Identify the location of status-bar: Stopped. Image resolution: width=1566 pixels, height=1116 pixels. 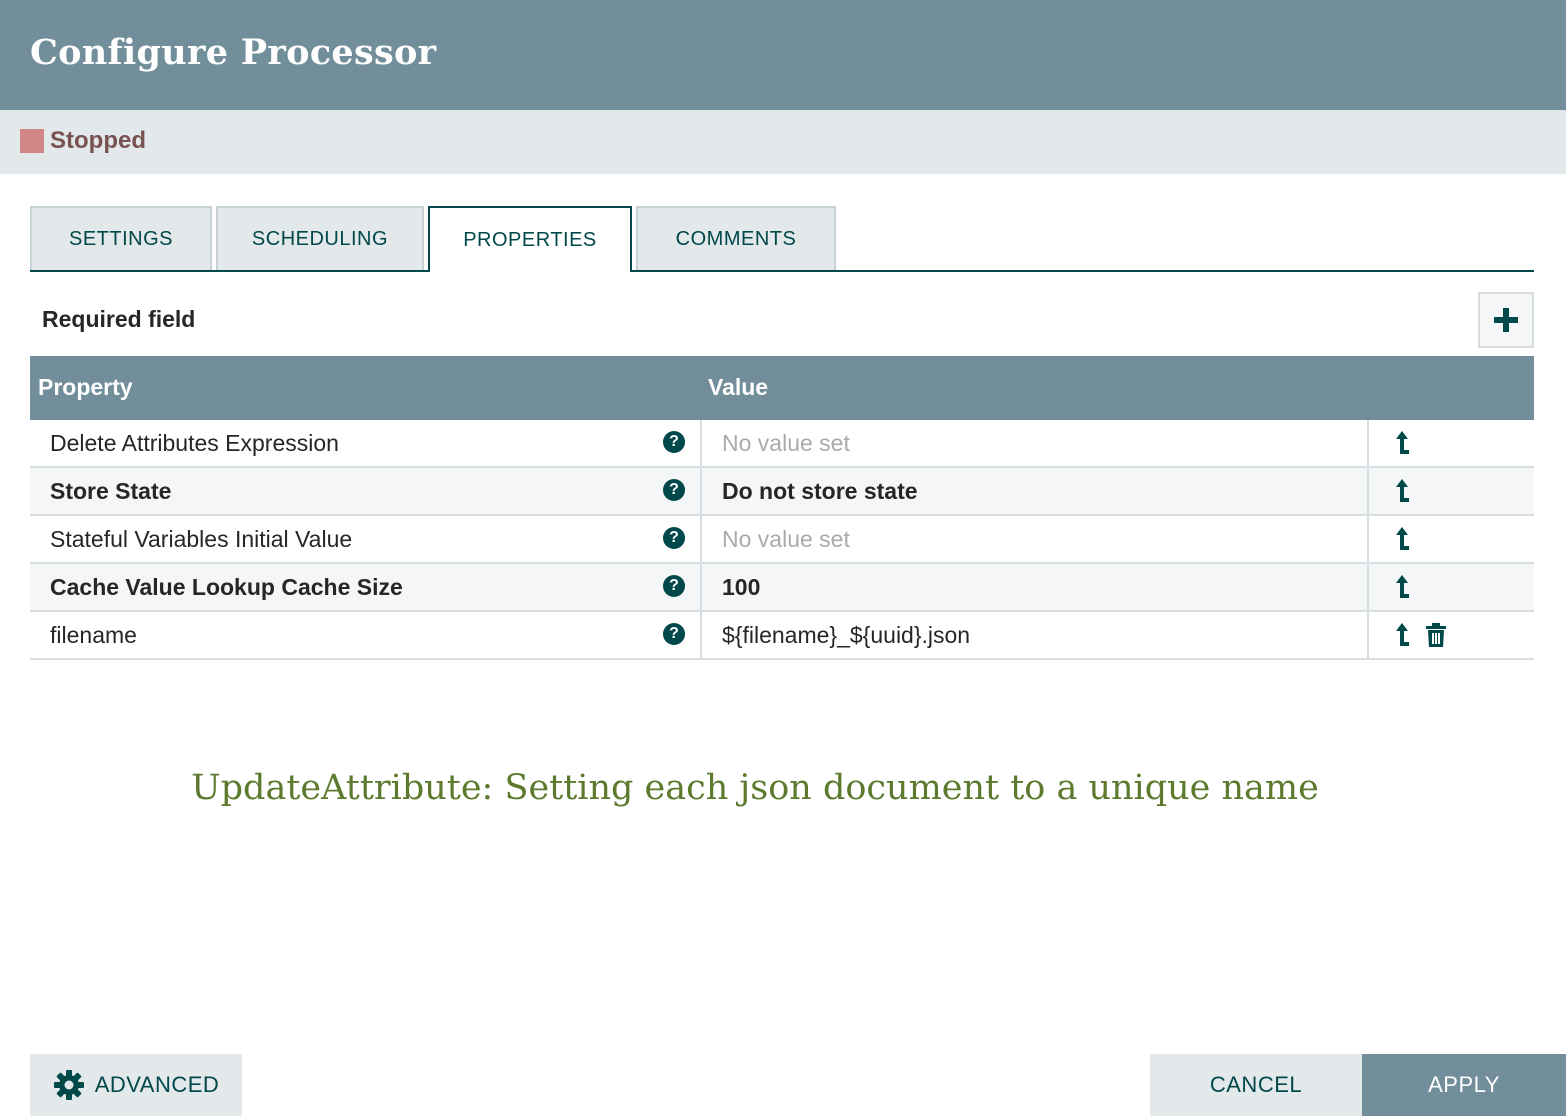
(783, 142).